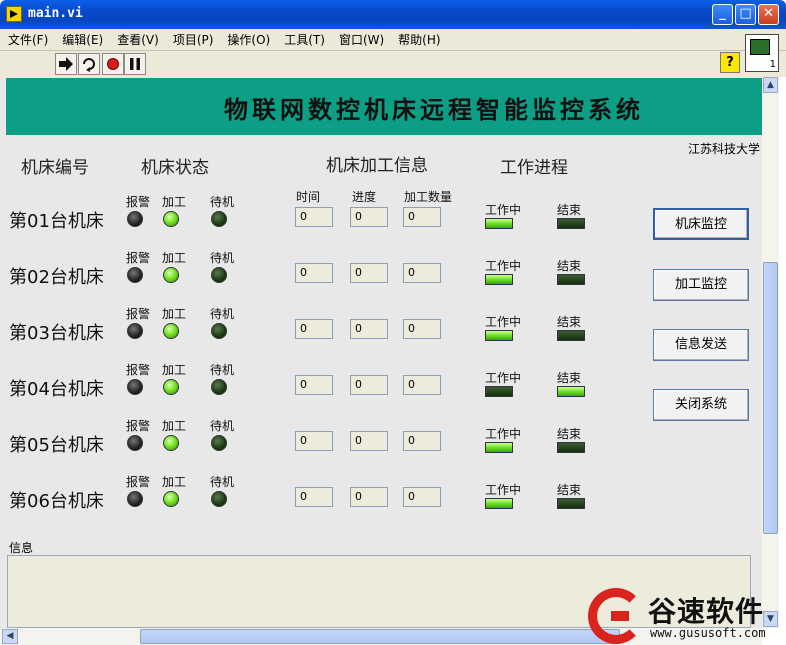 This screenshot has width=786, height=645. I want to click on menu-file: 文件(F), so click(28, 39).